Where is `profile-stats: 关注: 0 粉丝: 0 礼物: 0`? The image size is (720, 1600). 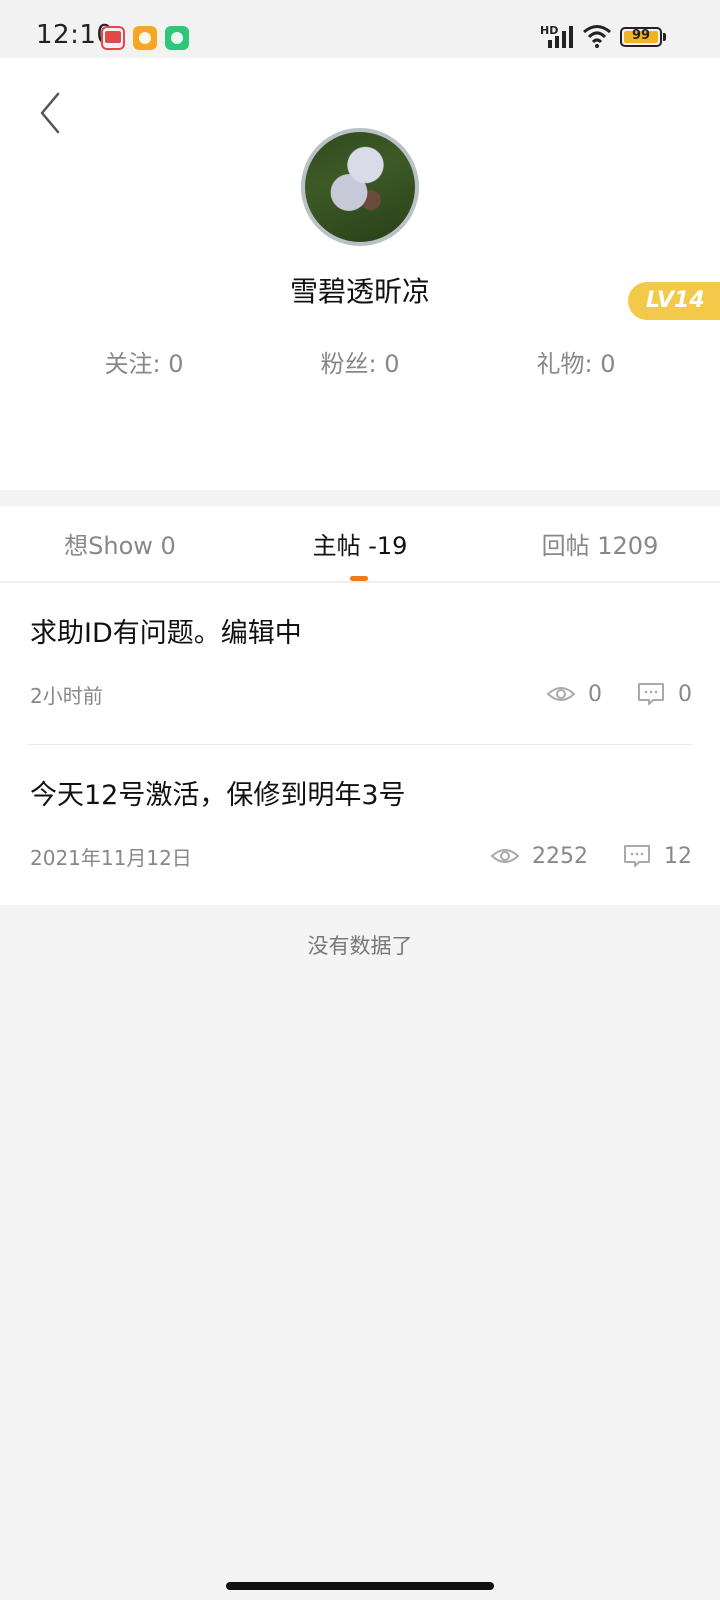
profile-stats: 关注: 0 粉丝: 0 礼物: 0 is located at coordinates (360, 364).